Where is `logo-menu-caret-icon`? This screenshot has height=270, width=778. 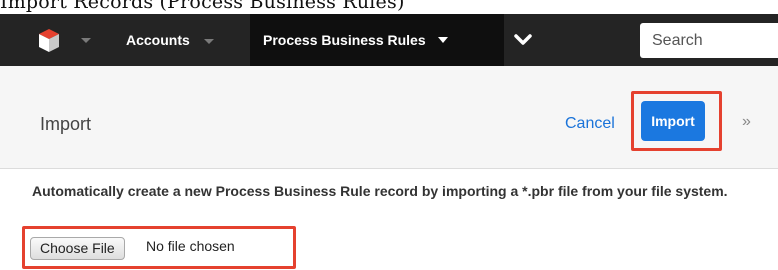 logo-menu-caret-icon is located at coordinates (86, 40).